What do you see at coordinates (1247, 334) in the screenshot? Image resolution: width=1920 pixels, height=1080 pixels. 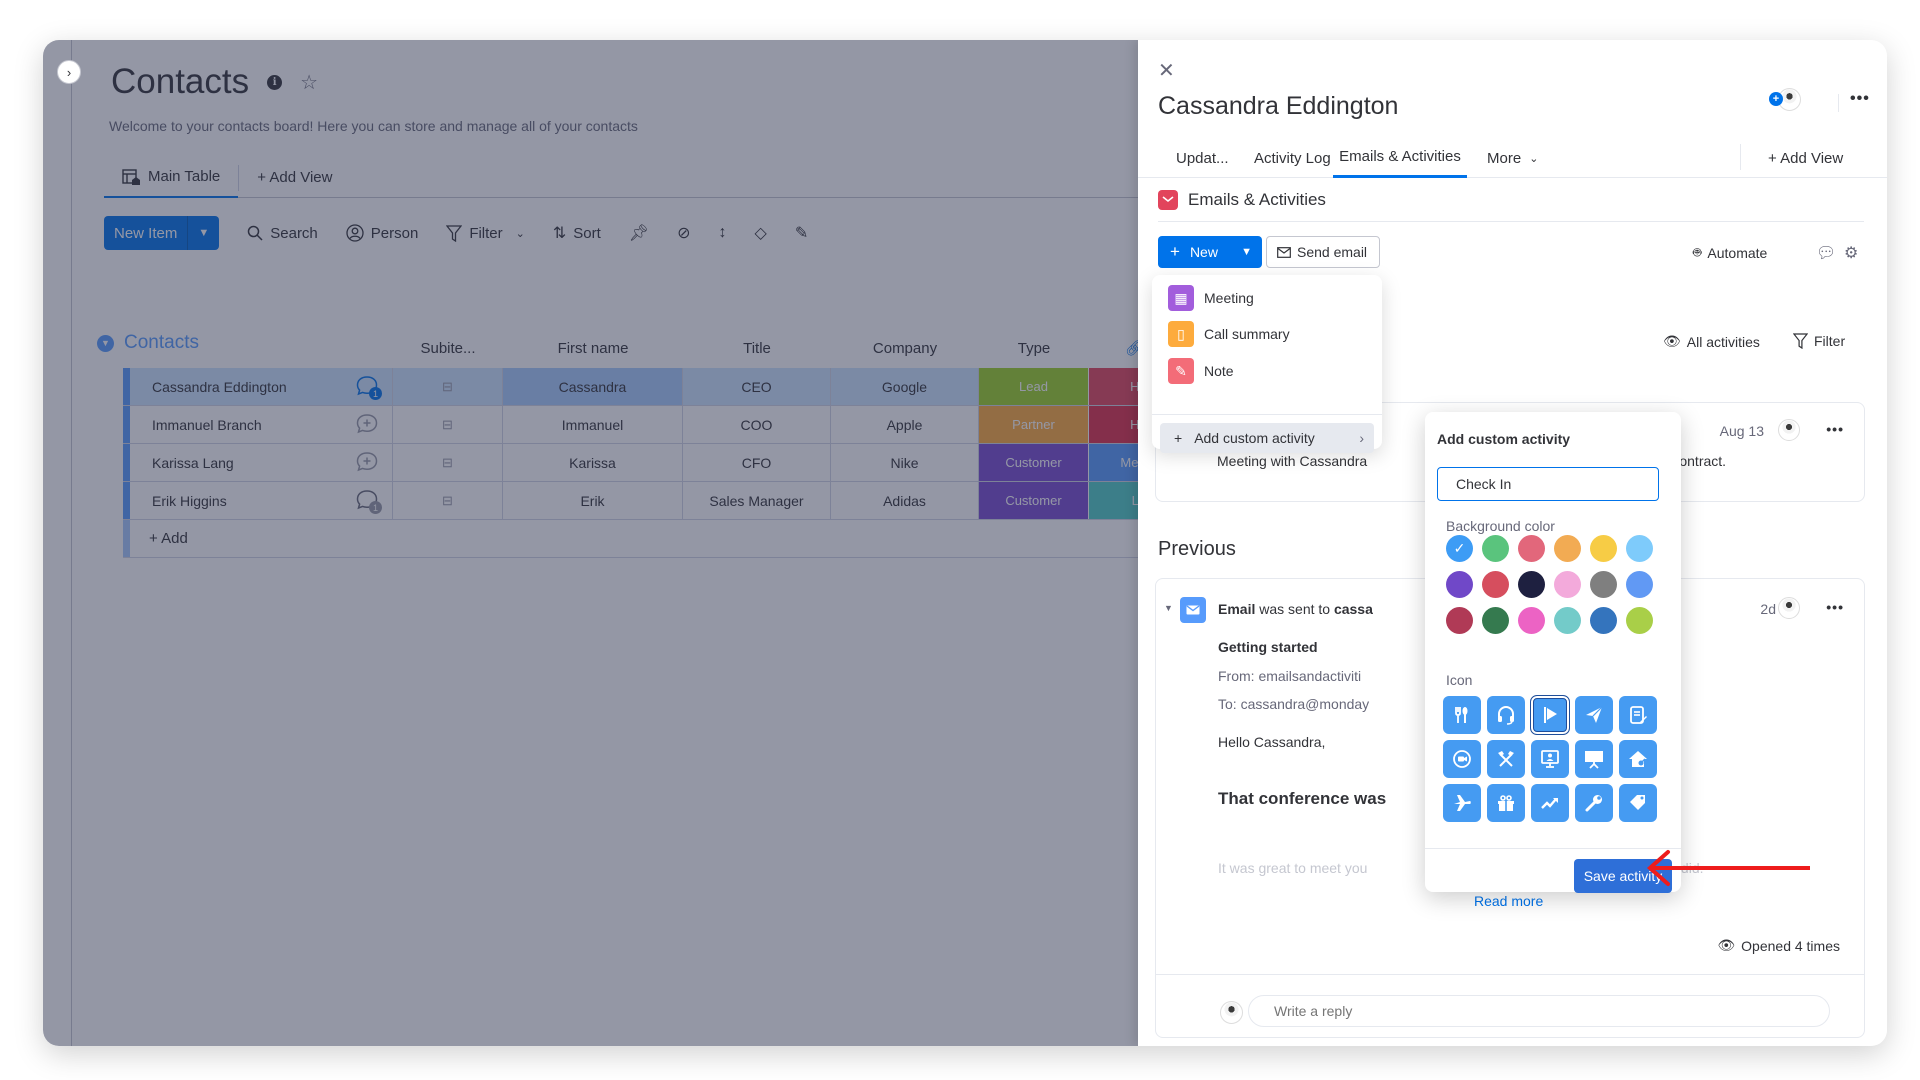 I see `menu-item-label: Call summary` at bounding box center [1247, 334].